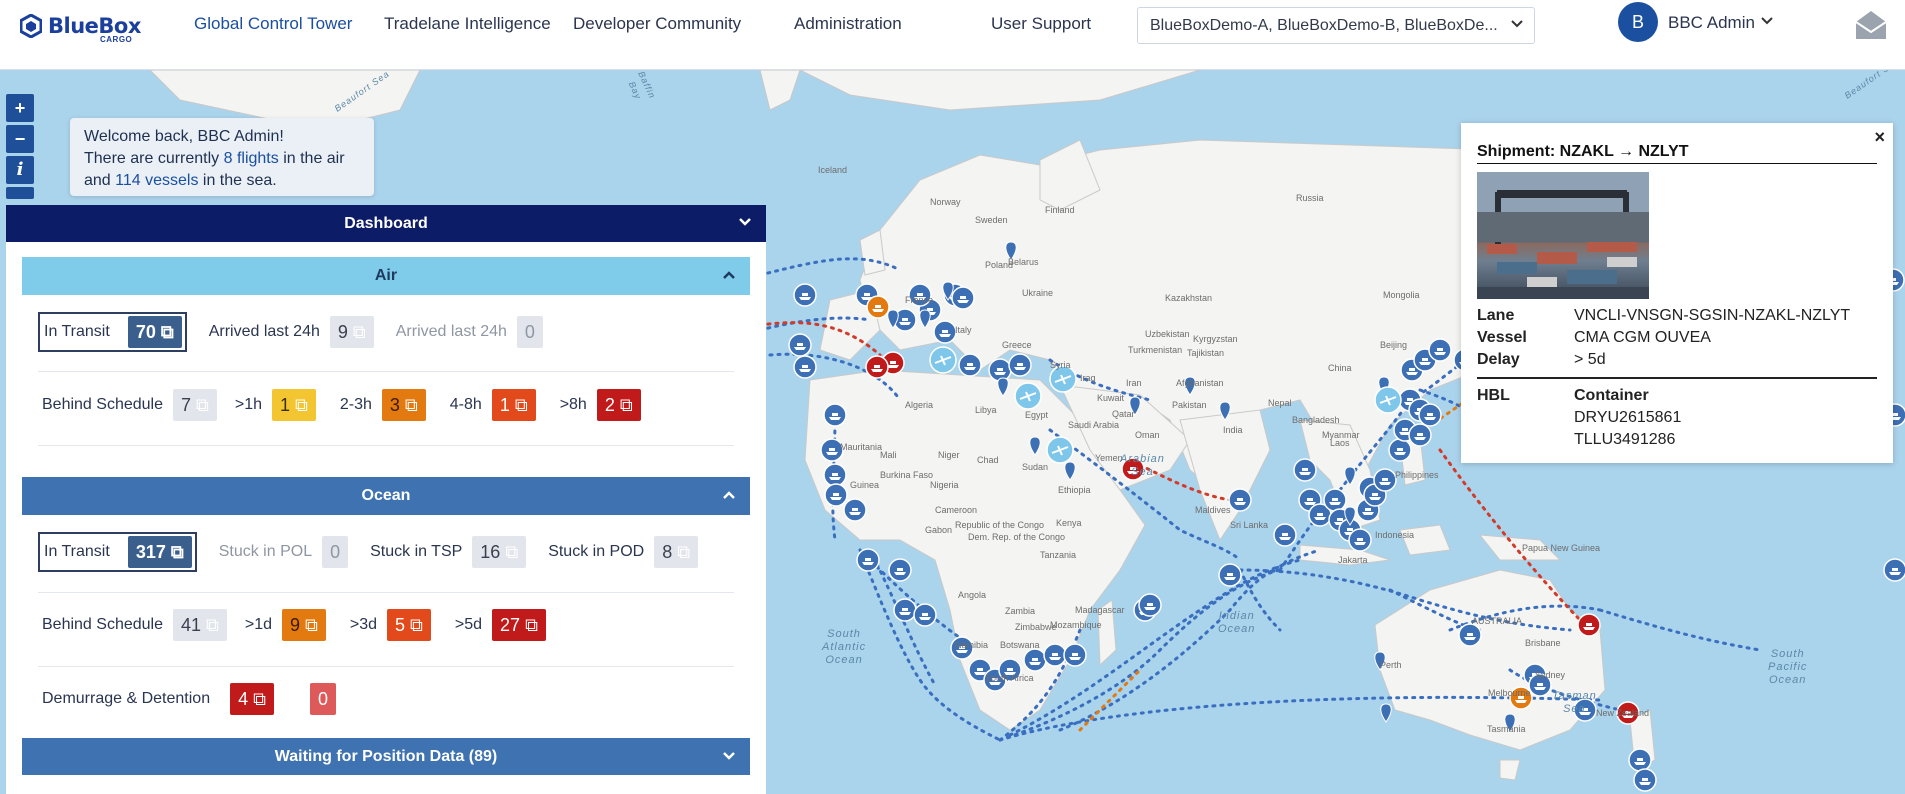  I want to click on count-value: 2, so click(609, 404).